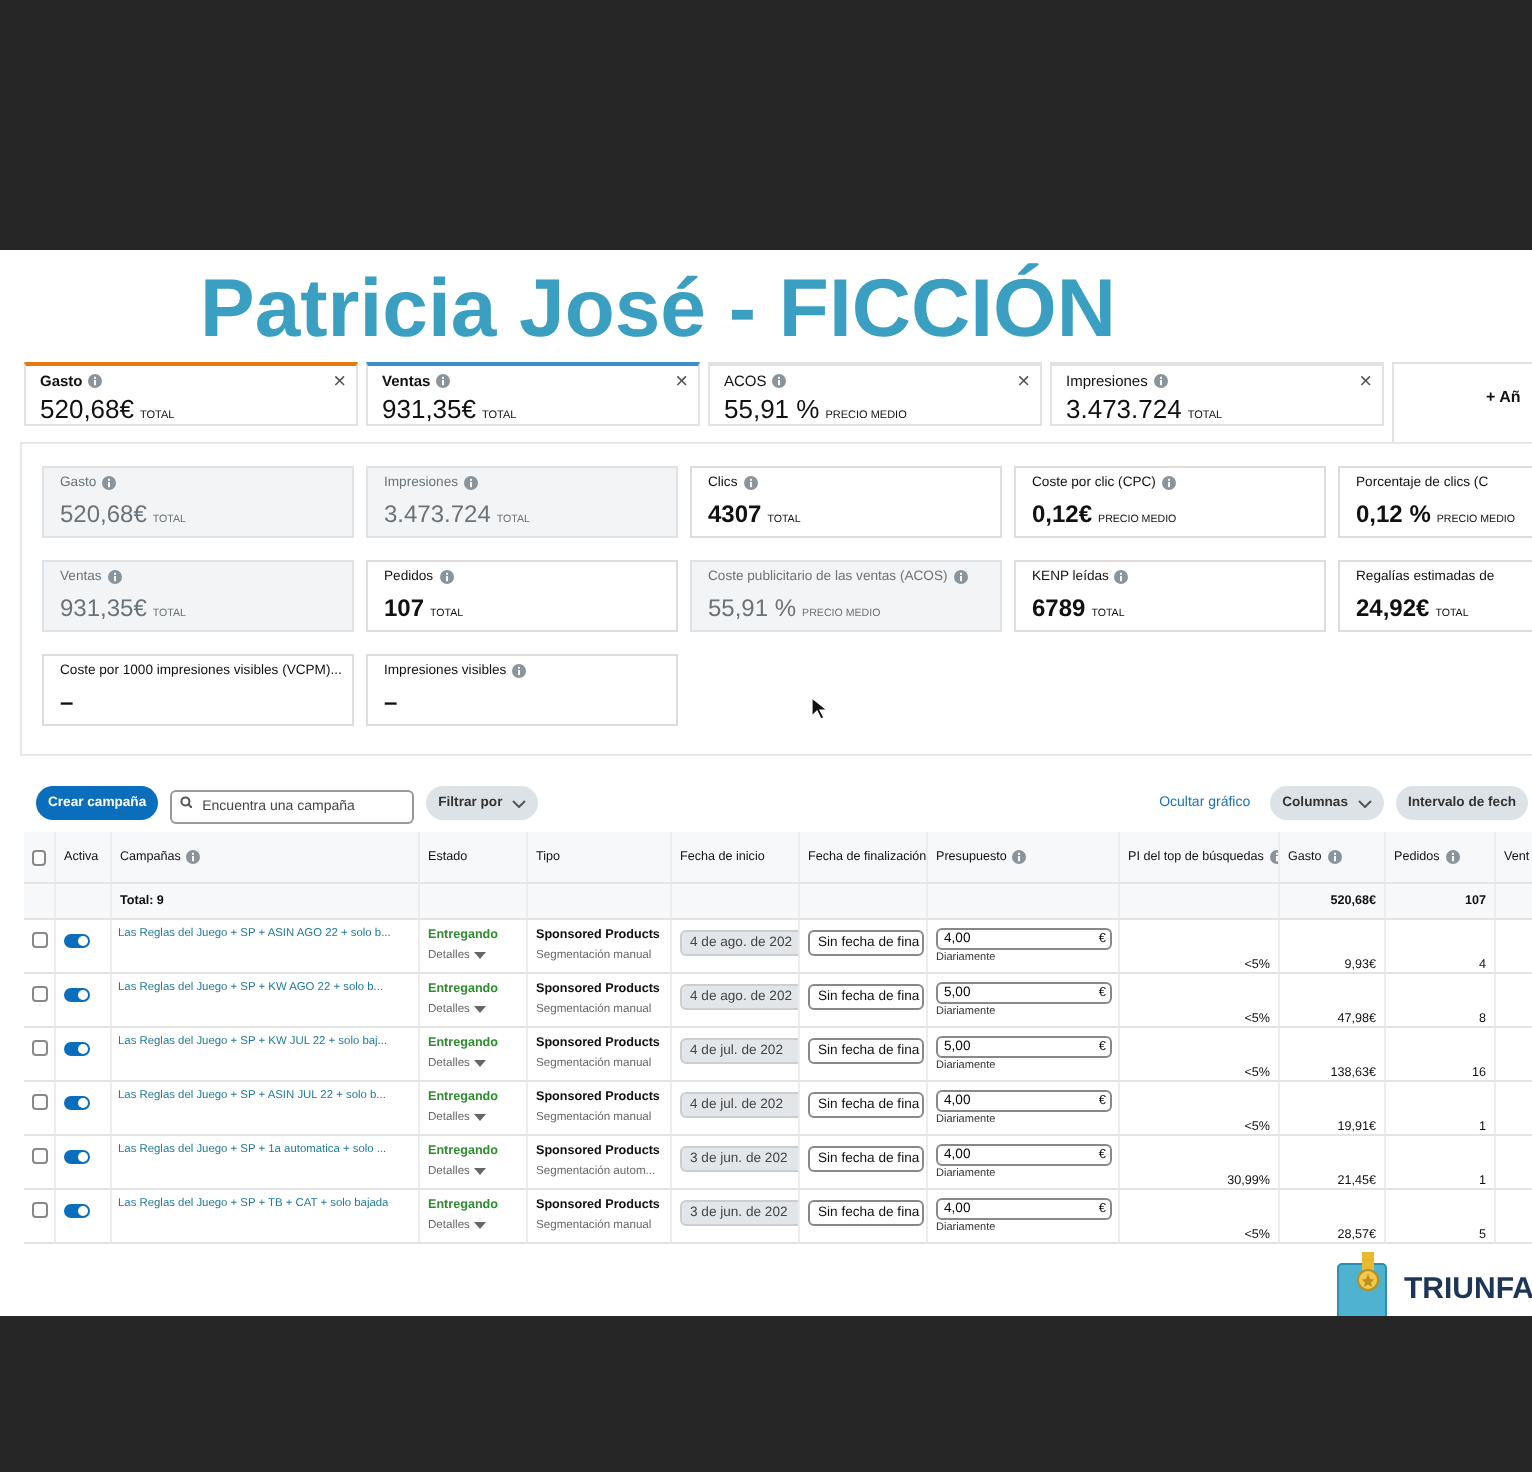 This screenshot has height=1472, width=1532. I want to click on metric-value: 0,12€, so click(1062, 514).